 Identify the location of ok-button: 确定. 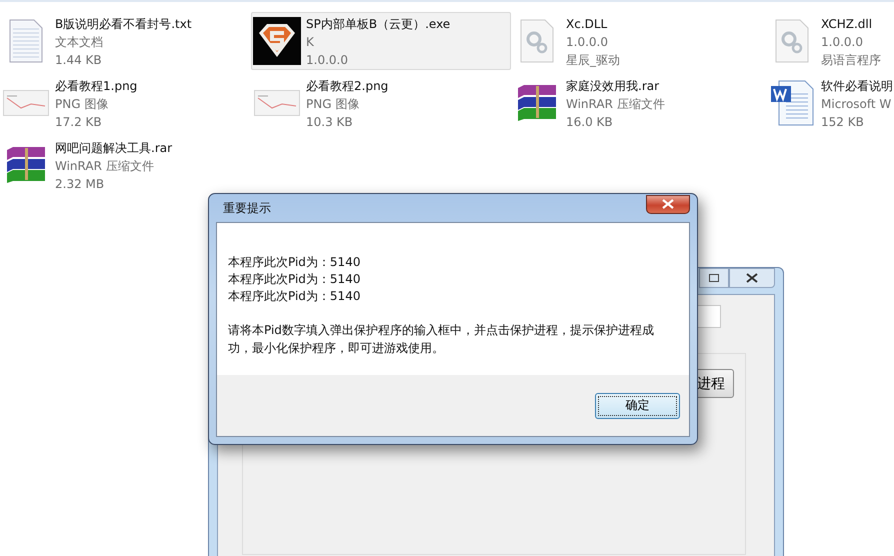
(637, 405).